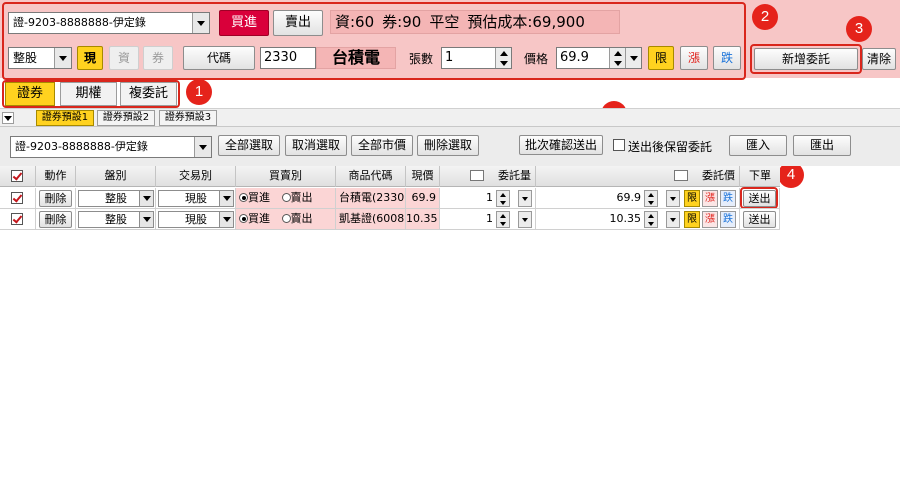  I want to click on price-now: 10.35, so click(423, 219).